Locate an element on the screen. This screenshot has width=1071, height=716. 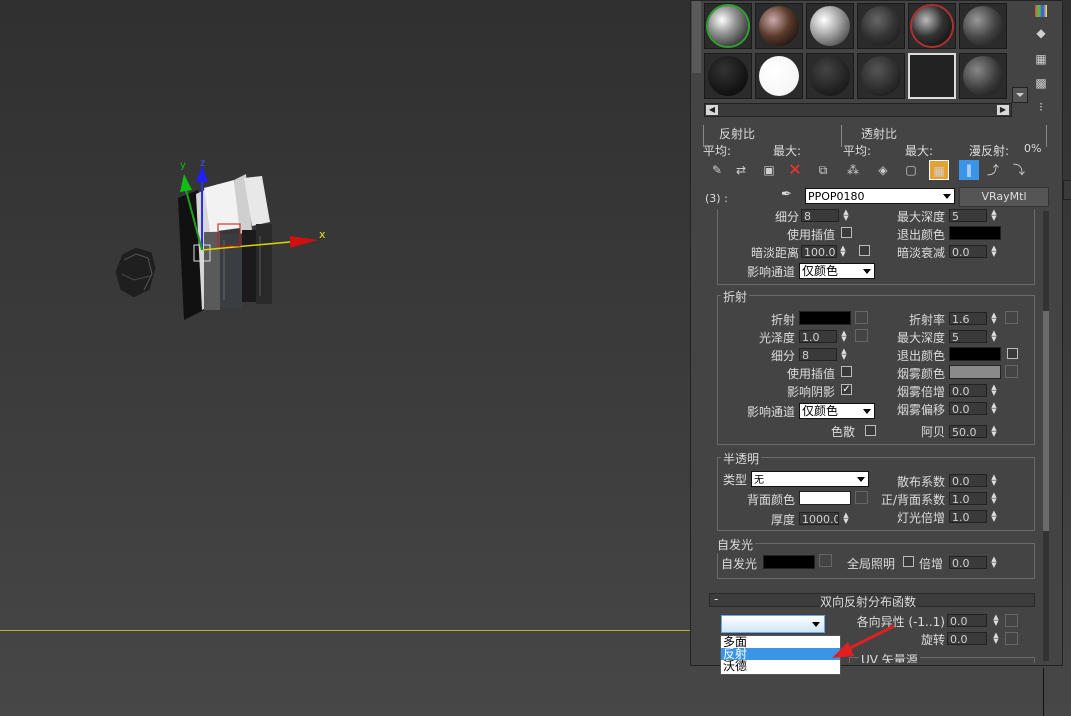
refl-subdivs-input: 8 is located at coordinates (820, 215).